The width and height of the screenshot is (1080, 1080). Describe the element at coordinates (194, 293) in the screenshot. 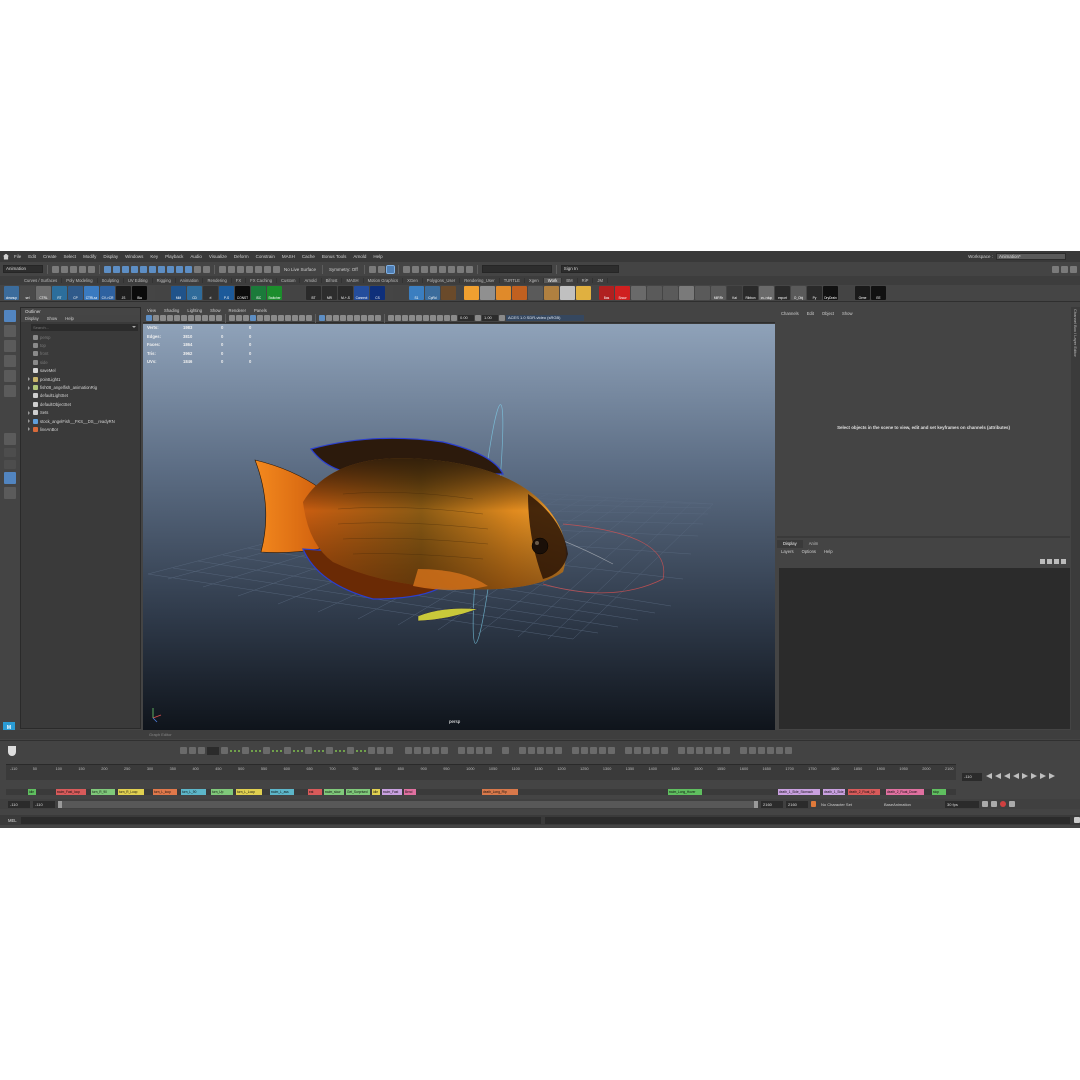

I see `shelf-button: CD` at that location.